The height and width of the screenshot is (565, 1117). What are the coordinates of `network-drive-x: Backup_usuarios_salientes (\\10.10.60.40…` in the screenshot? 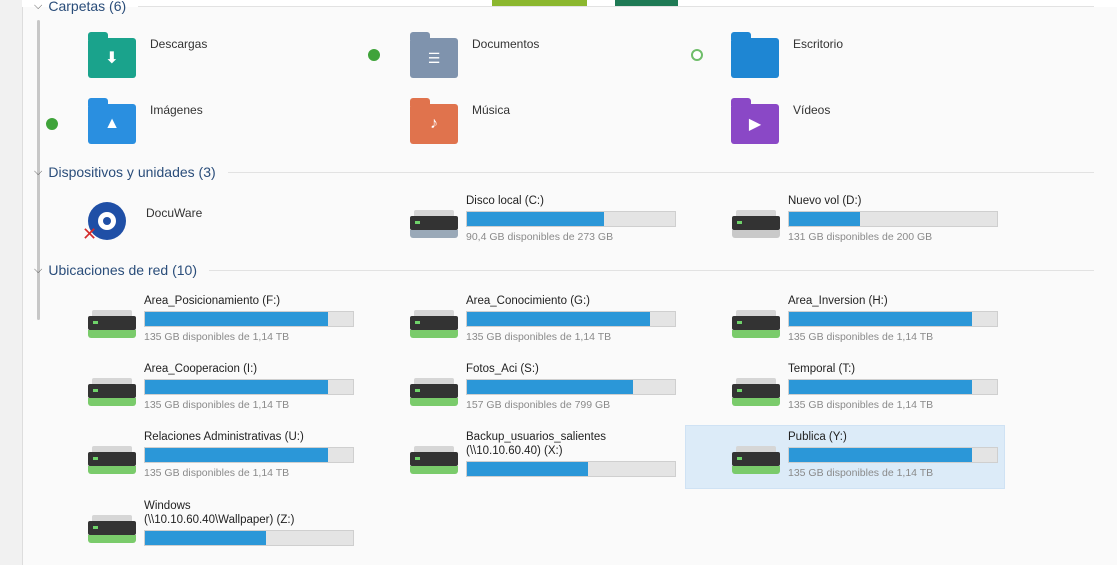 It's located at (542, 454).